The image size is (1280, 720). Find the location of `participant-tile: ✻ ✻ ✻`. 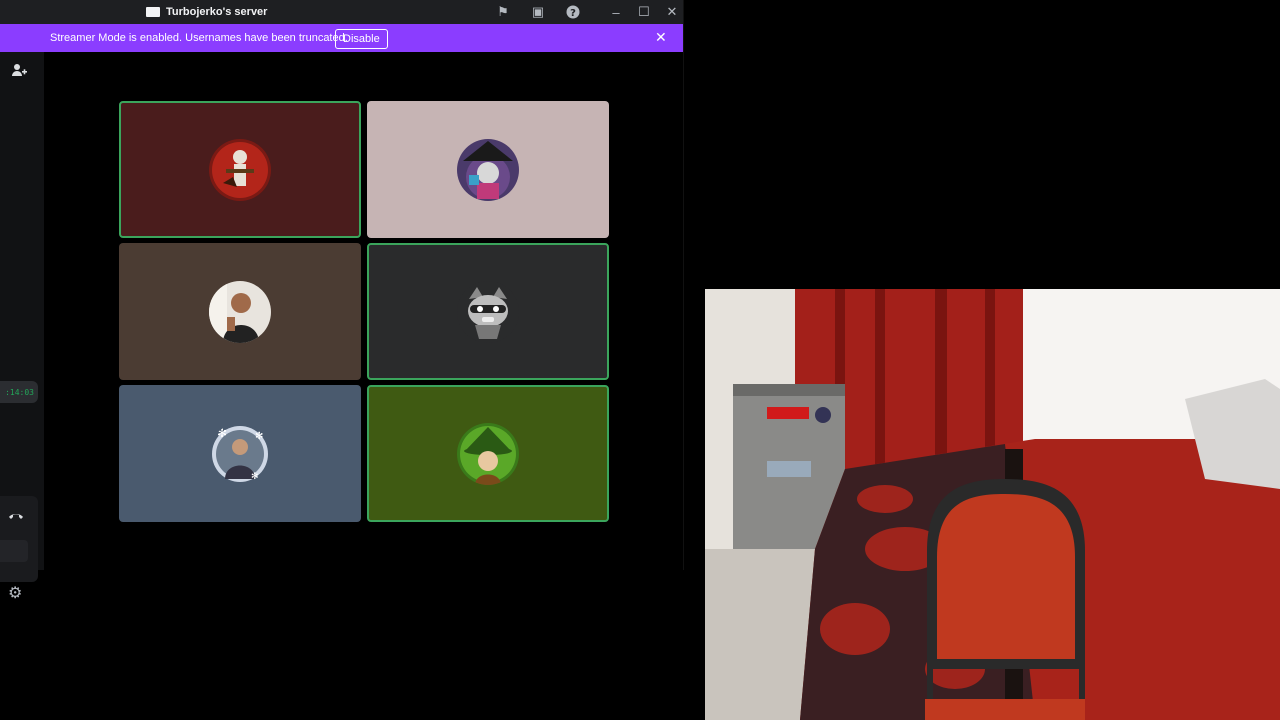

participant-tile: ✻ ✻ ✻ is located at coordinates (240, 453).